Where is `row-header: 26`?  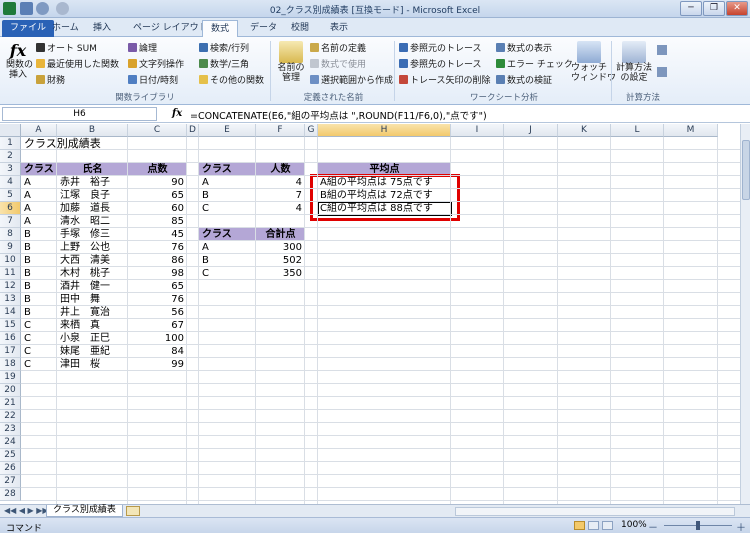 row-header: 26 is located at coordinates (10, 468).